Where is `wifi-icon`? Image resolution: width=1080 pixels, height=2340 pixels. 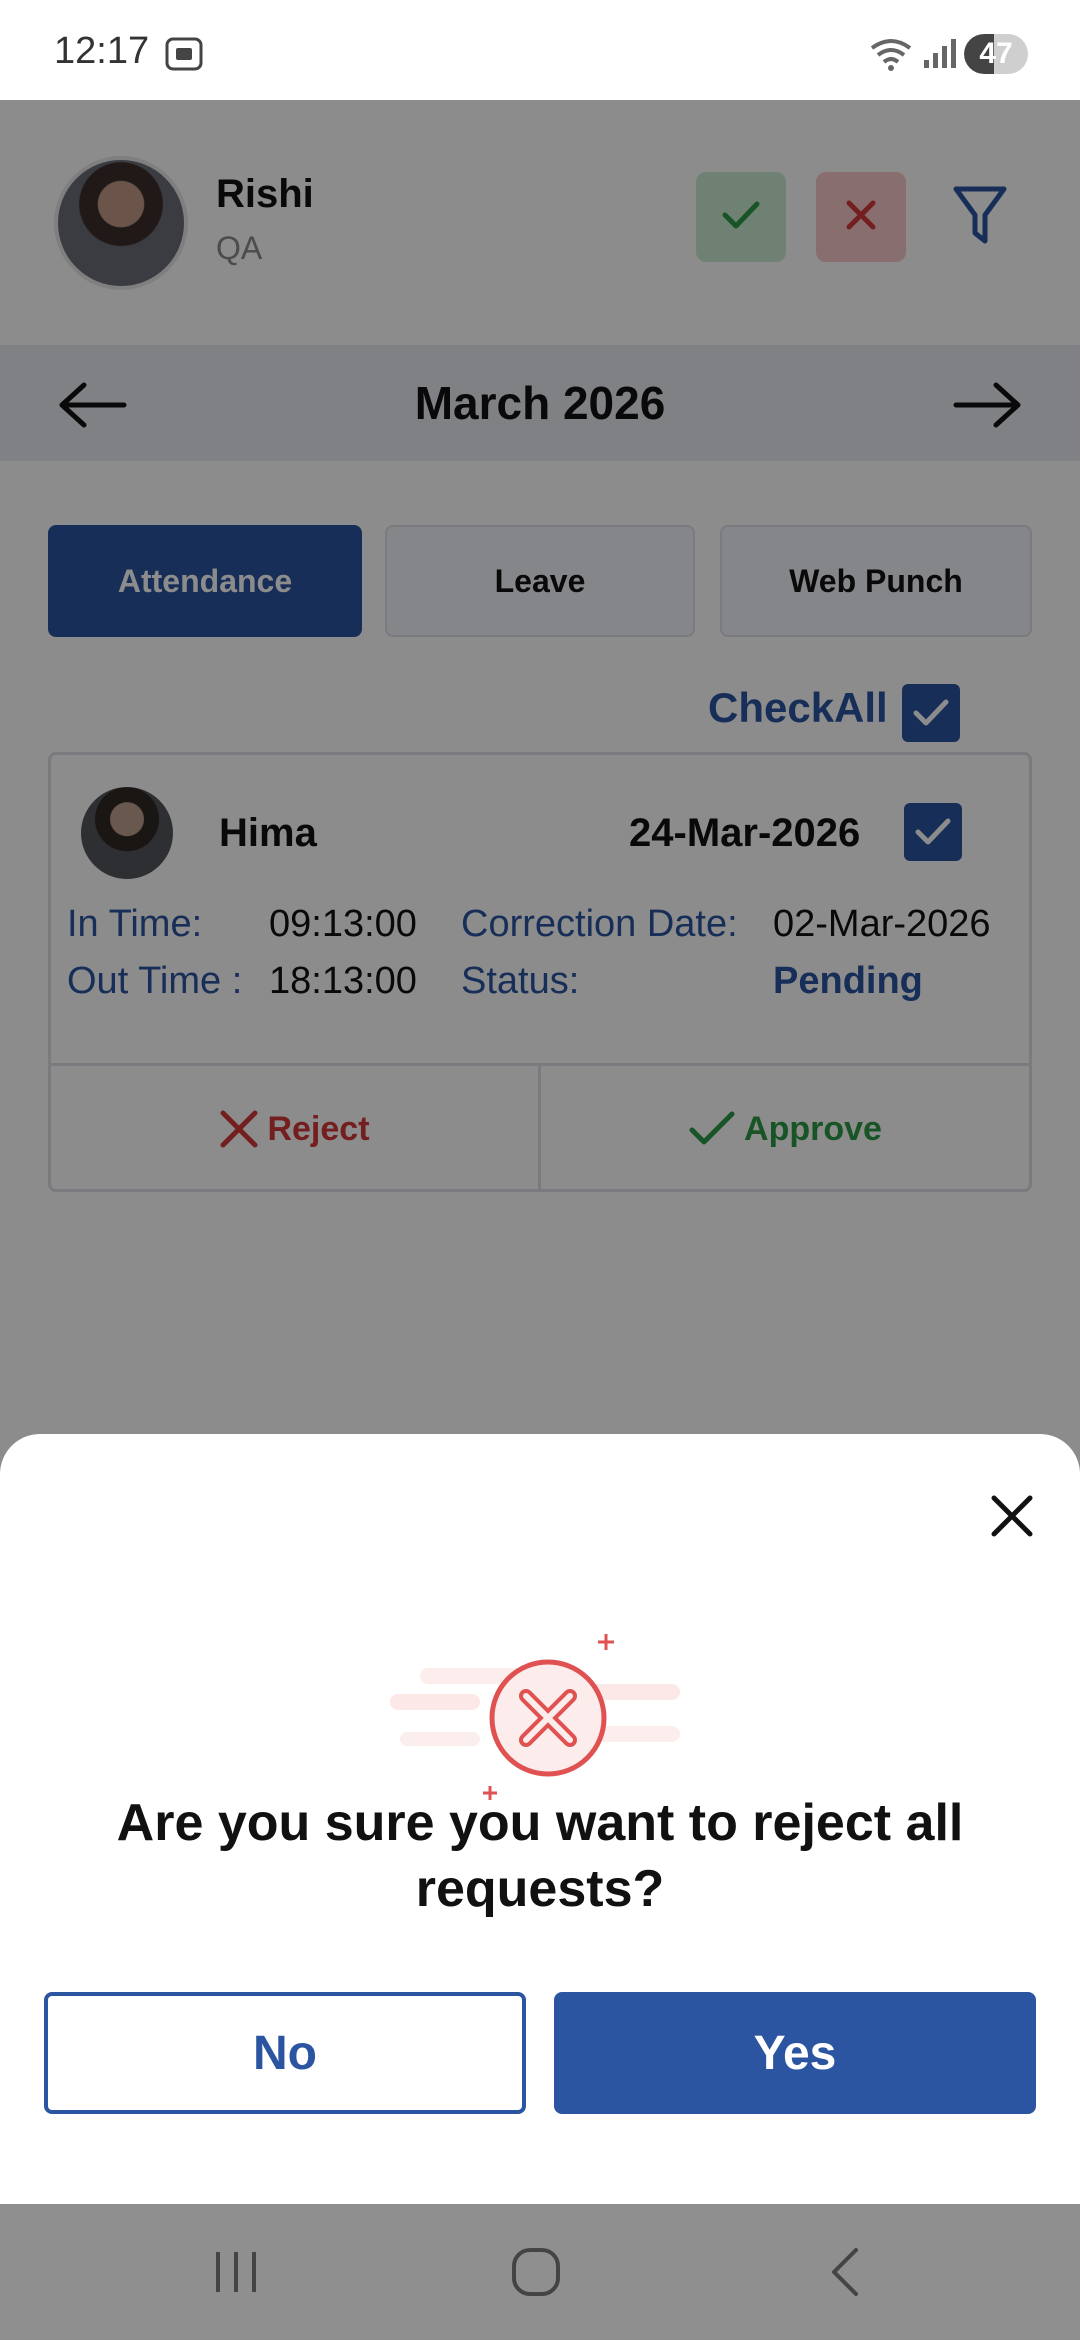
wifi-icon is located at coordinates (891, 56).